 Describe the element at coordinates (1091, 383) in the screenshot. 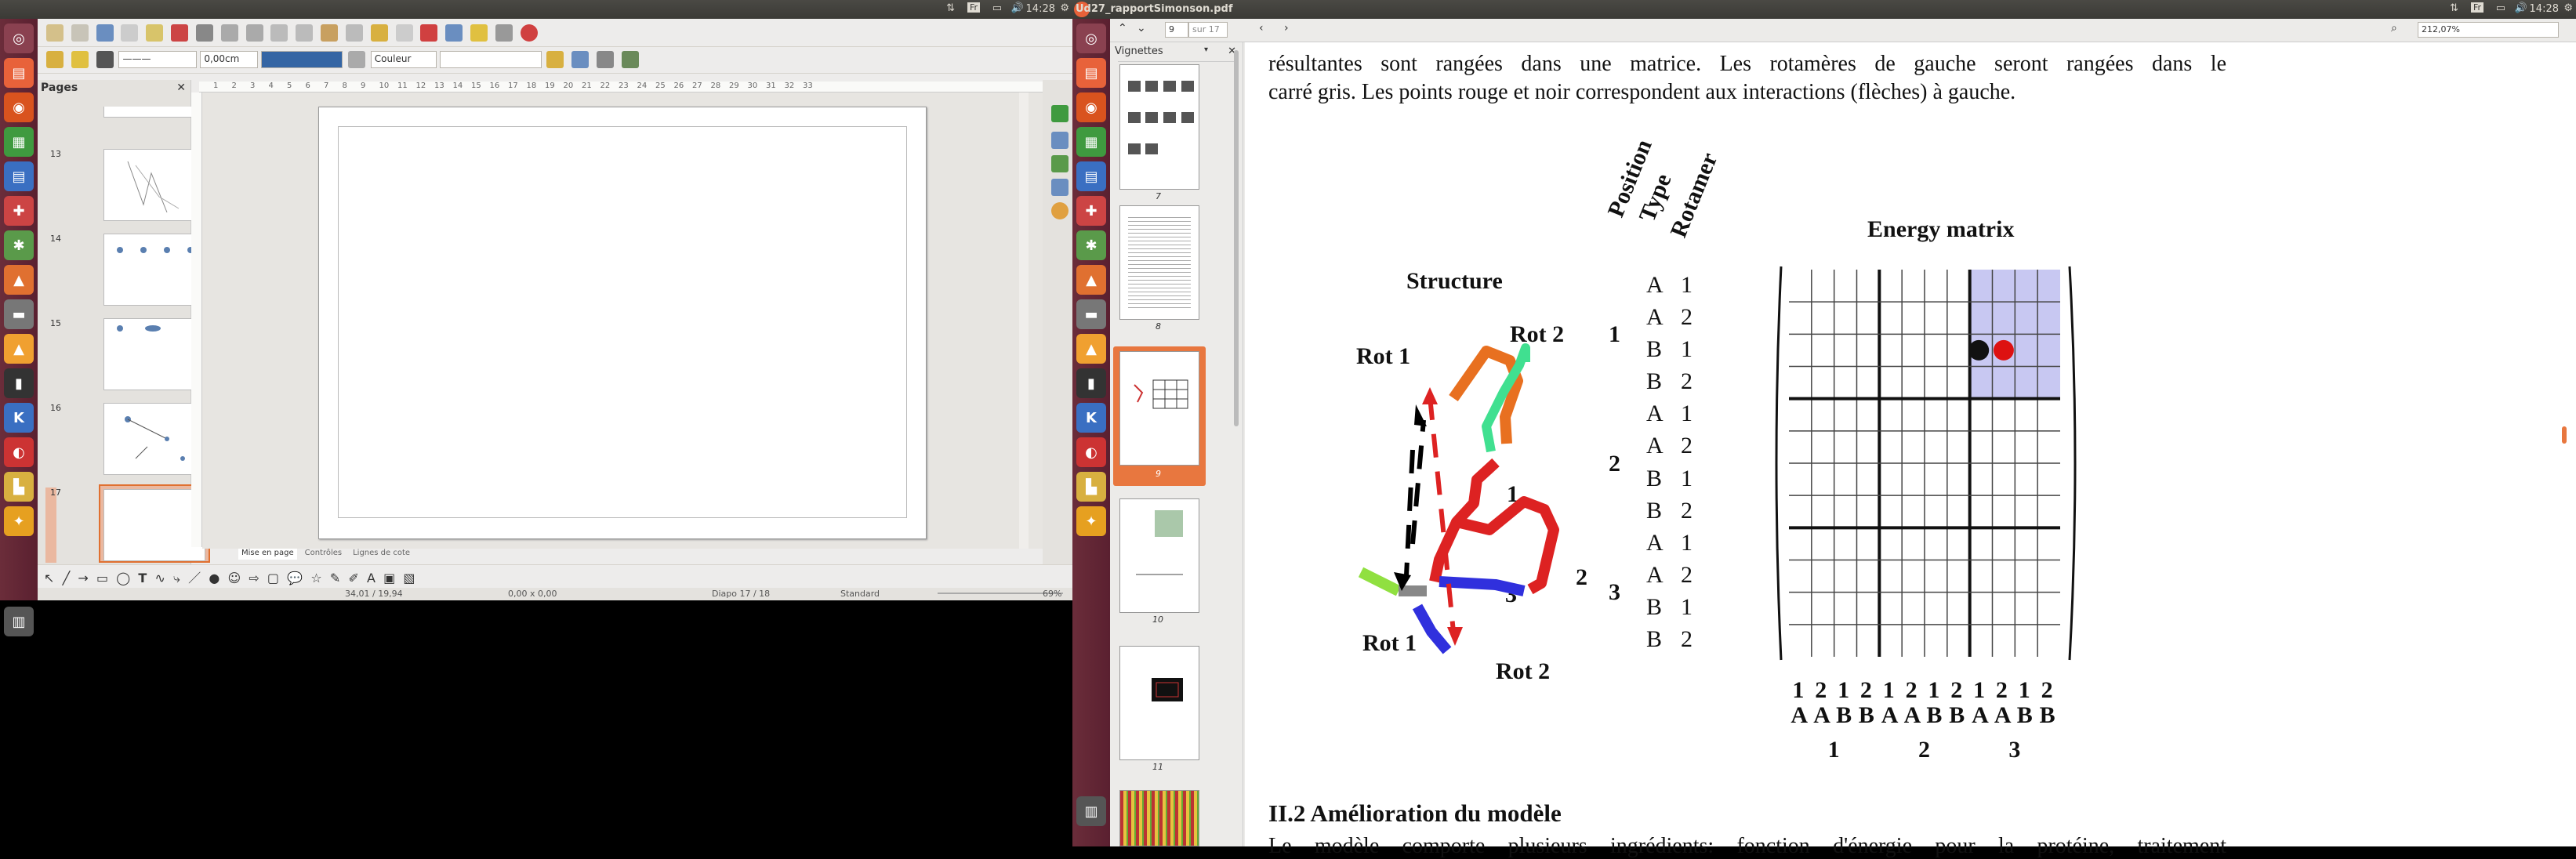

I see `terminal-icon: ▮` at that location.